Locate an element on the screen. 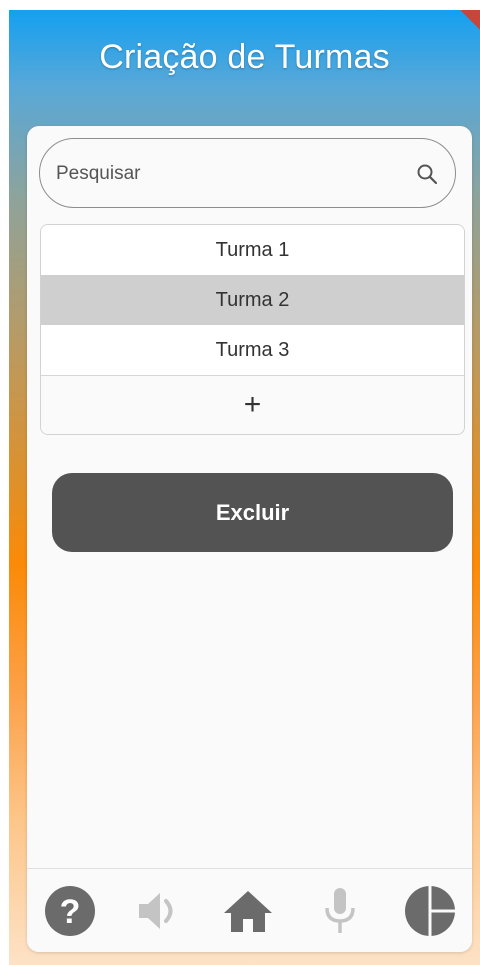 This screenshot has height=965, width=480. microphone-button is located at coordinates (340, 911).